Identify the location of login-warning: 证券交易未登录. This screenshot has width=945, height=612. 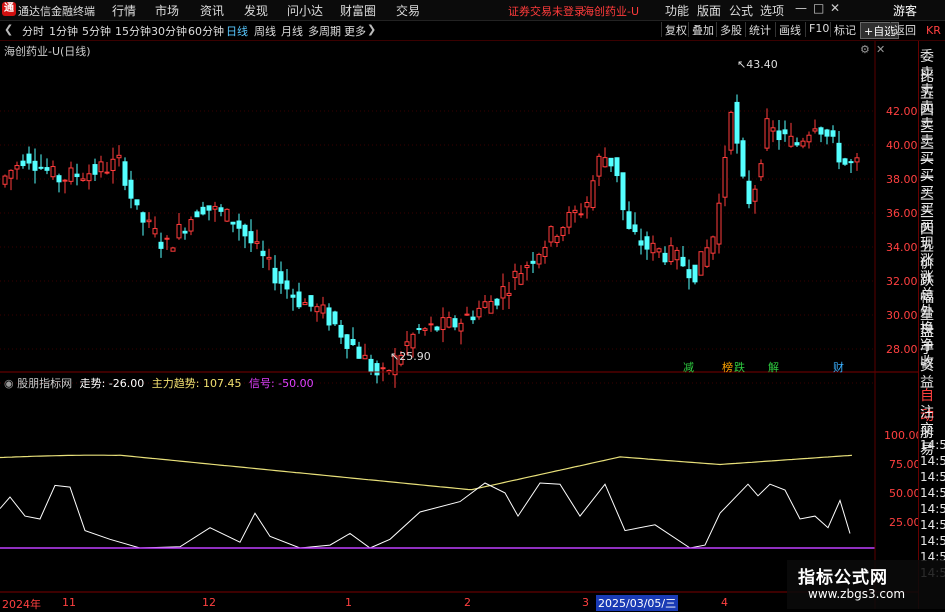
(546, 11).